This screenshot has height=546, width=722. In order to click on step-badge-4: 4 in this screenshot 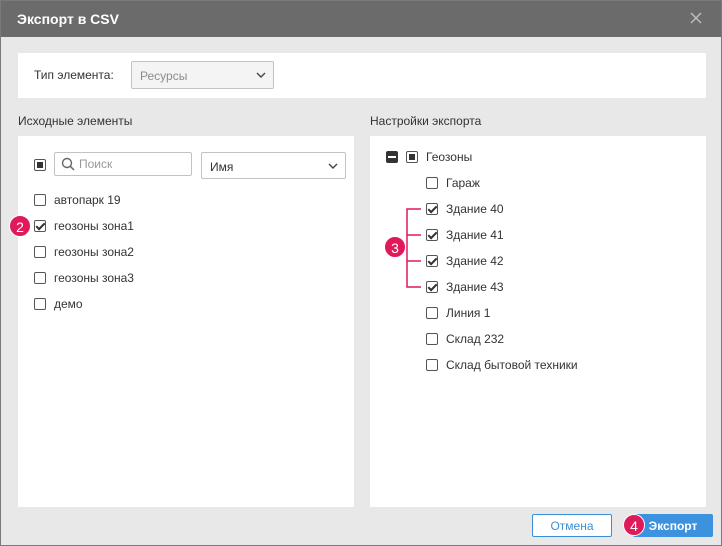, I will do `click(634, 525)`.